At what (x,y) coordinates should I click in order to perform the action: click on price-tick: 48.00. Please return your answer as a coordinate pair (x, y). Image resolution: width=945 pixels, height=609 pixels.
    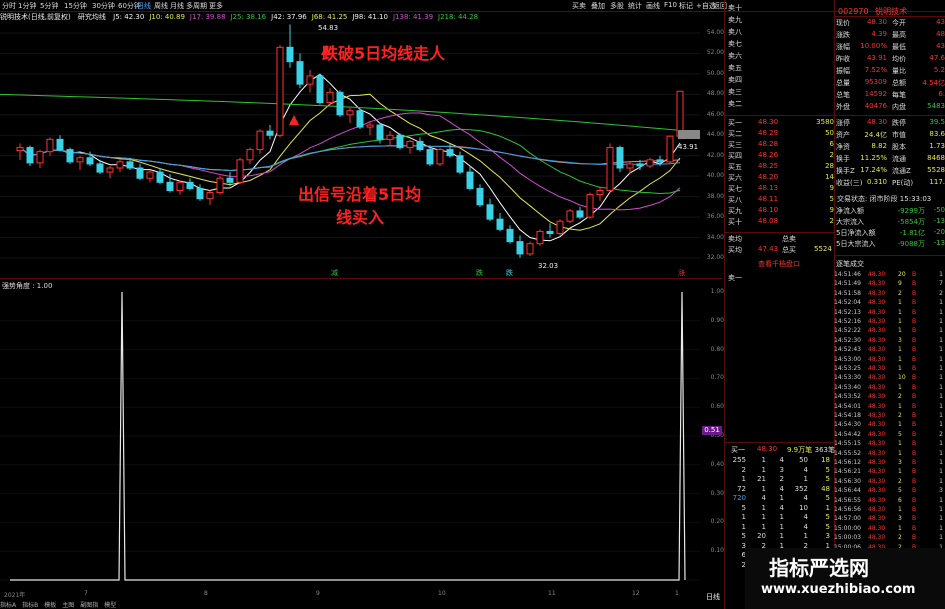
    Looking at the image, I should click on (715, 94).